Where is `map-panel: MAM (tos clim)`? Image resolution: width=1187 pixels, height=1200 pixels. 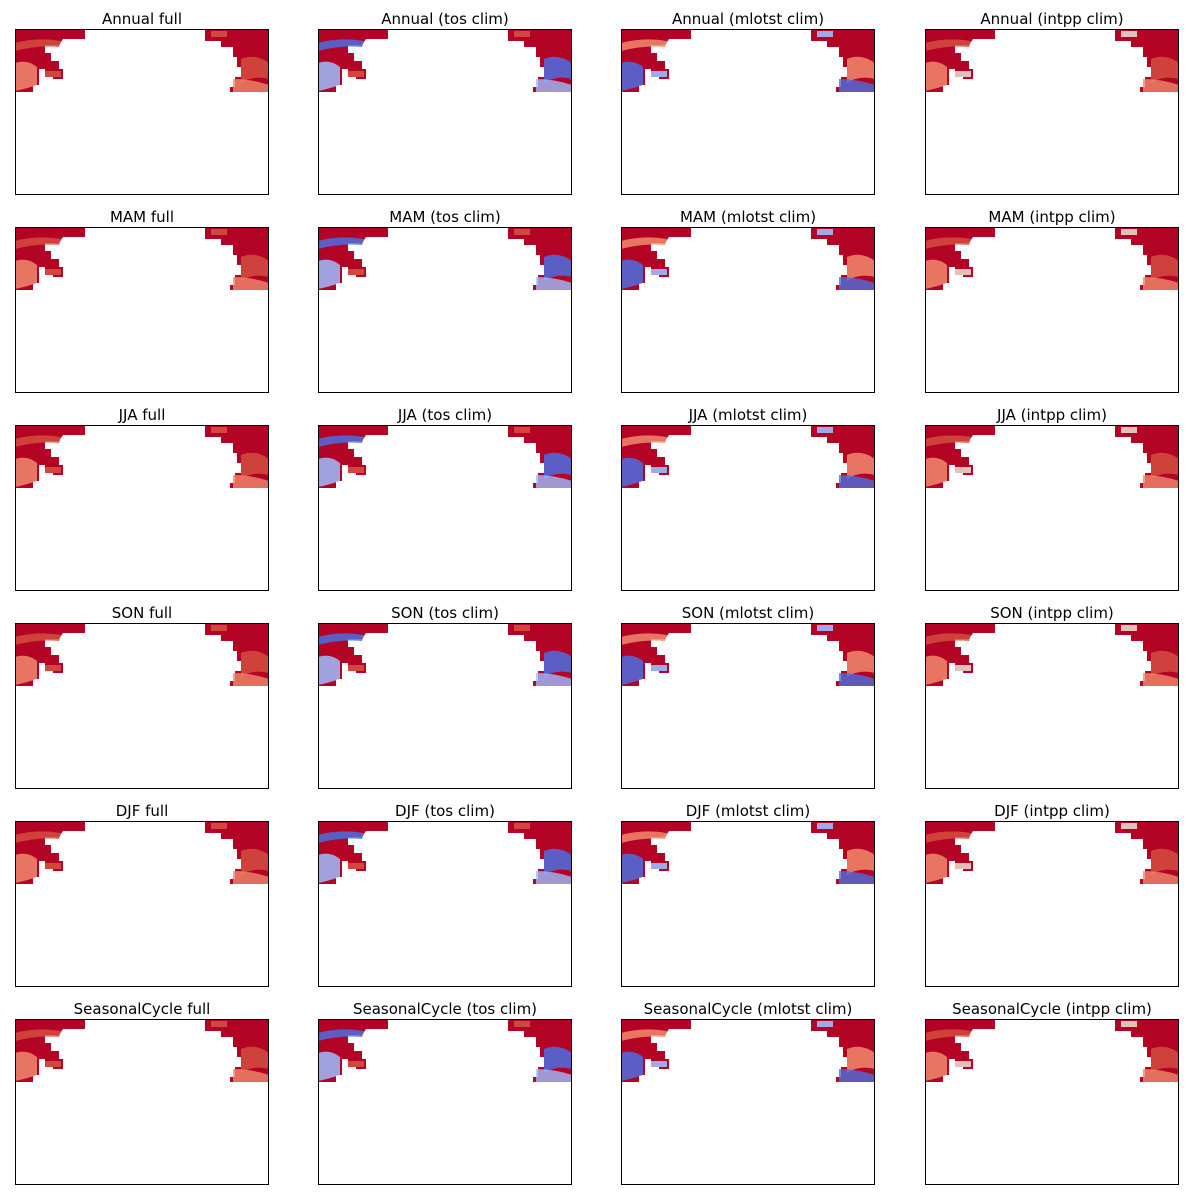
map-panel: MAM (tos clim) is located at coordinates (445, 300).